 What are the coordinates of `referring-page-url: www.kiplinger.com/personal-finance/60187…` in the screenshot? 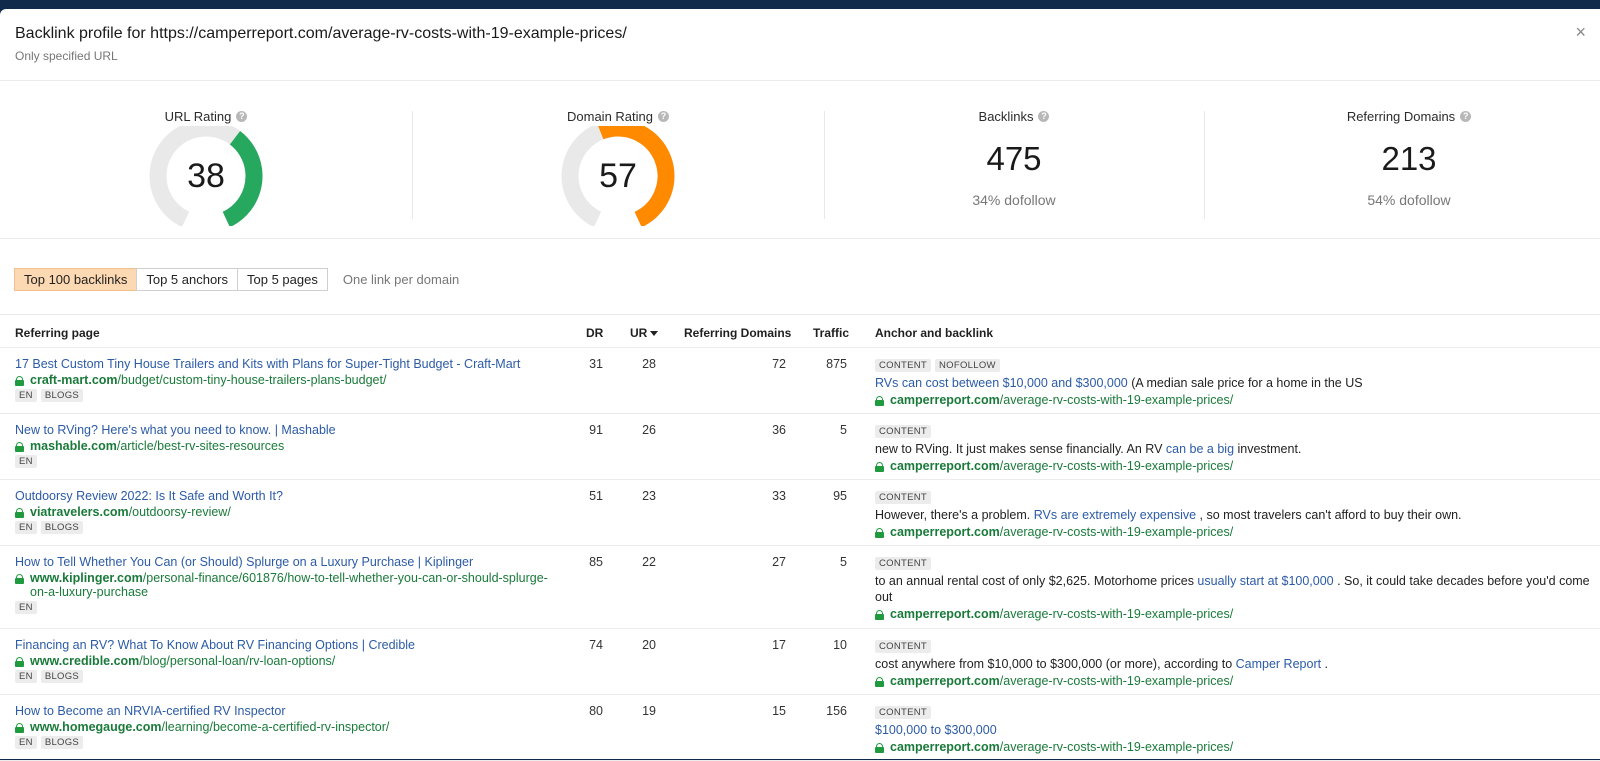 It's located at (287, 585).